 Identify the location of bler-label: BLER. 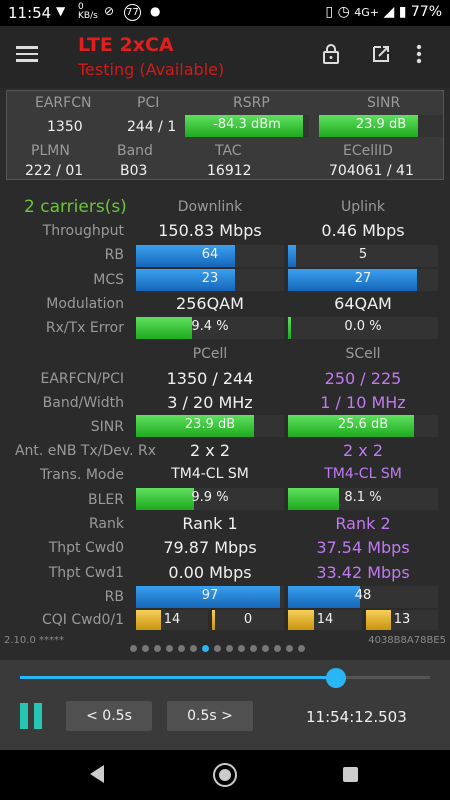
(106, 500).